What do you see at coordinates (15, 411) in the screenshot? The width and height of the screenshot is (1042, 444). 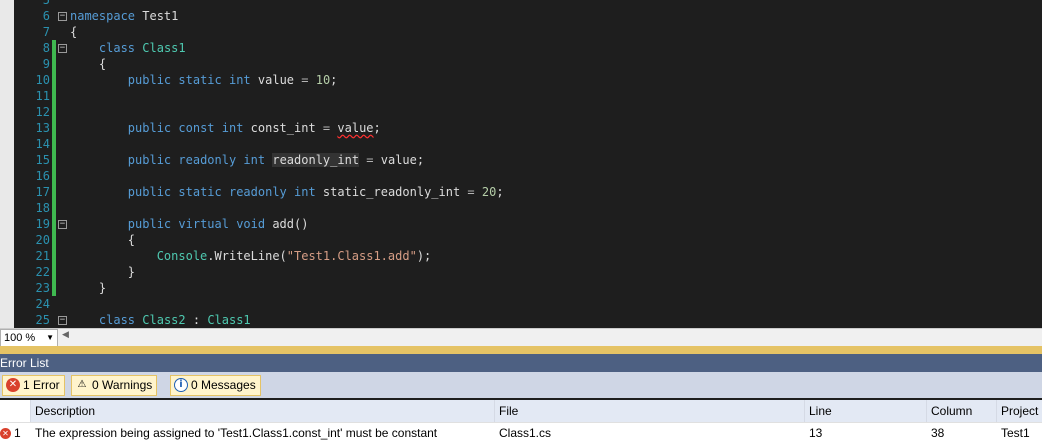 I see `column-header-index` at bounding box center [15, 411].